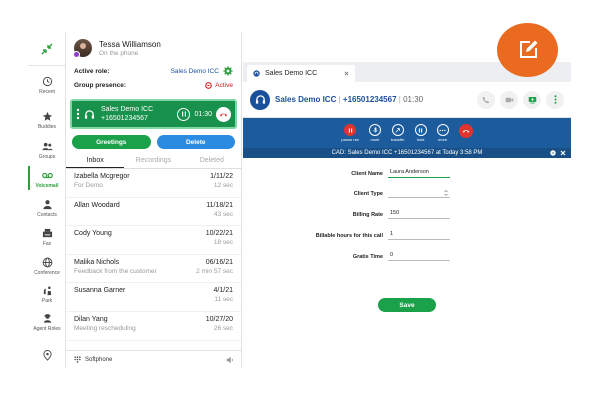 The image size is (600, 400). What do you see at coordinates (77, 359) in the screenshot?
I see `dialpad-icon` at bounding box center [77, 359].